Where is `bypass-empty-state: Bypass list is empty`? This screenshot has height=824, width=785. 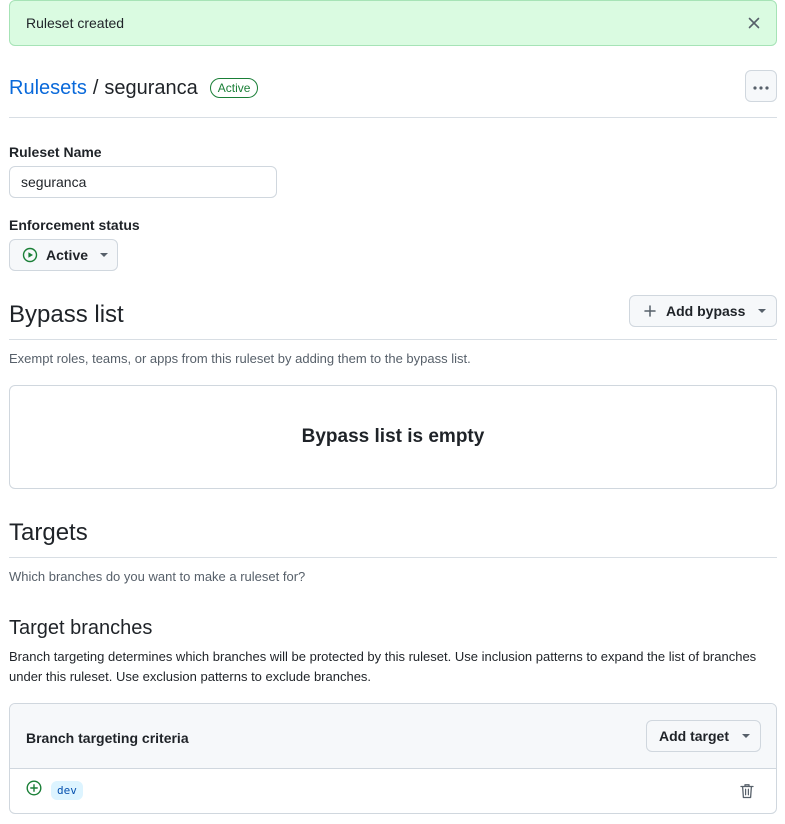
bypass-empty-state: Bypass list is empty is located at coordinates (393, 437).